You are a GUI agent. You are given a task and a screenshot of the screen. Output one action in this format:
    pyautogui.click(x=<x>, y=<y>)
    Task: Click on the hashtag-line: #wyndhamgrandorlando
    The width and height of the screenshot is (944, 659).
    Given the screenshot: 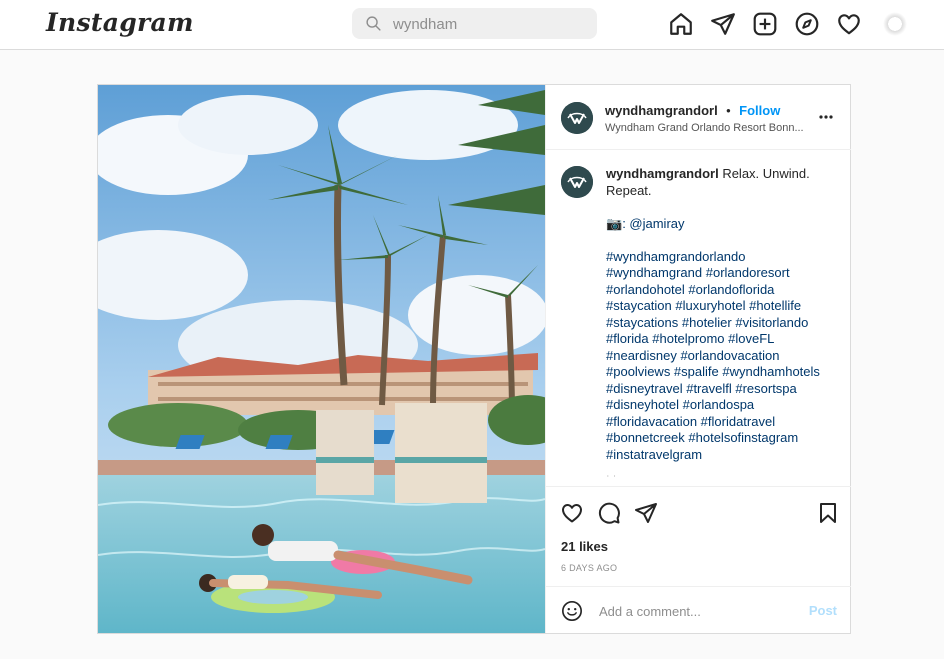 What is the action you would take?
    pyautogui.click(x=713, y=257)
    